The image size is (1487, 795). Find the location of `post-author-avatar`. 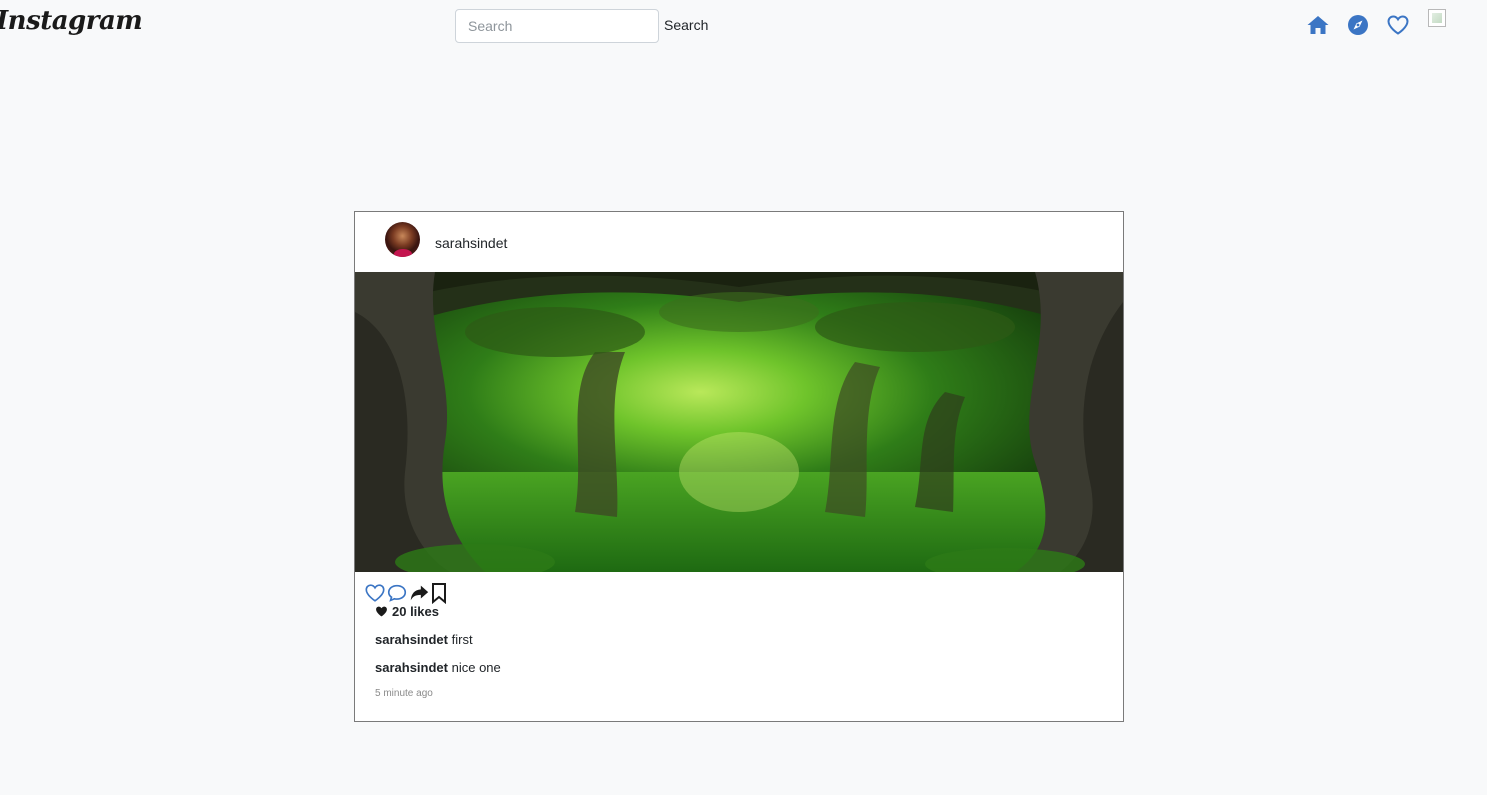

post-author-avatar is located at coordinates (402, 239).